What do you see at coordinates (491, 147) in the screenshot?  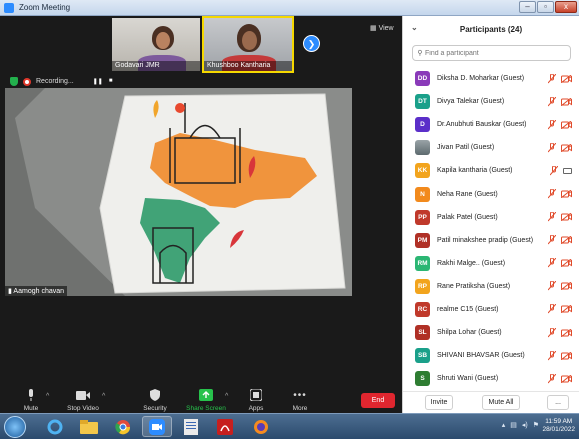 I see `participant-row: Jivan Patil (Guest)` at bounding box center [491, 147].